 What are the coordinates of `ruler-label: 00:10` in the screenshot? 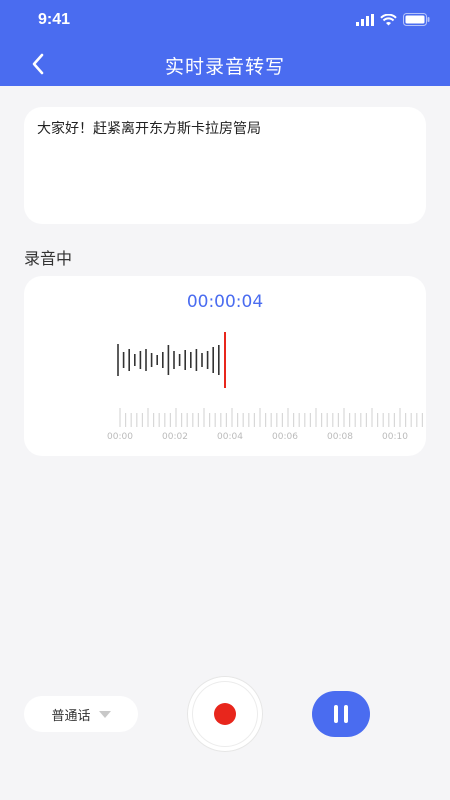 It's located at (395, 437).